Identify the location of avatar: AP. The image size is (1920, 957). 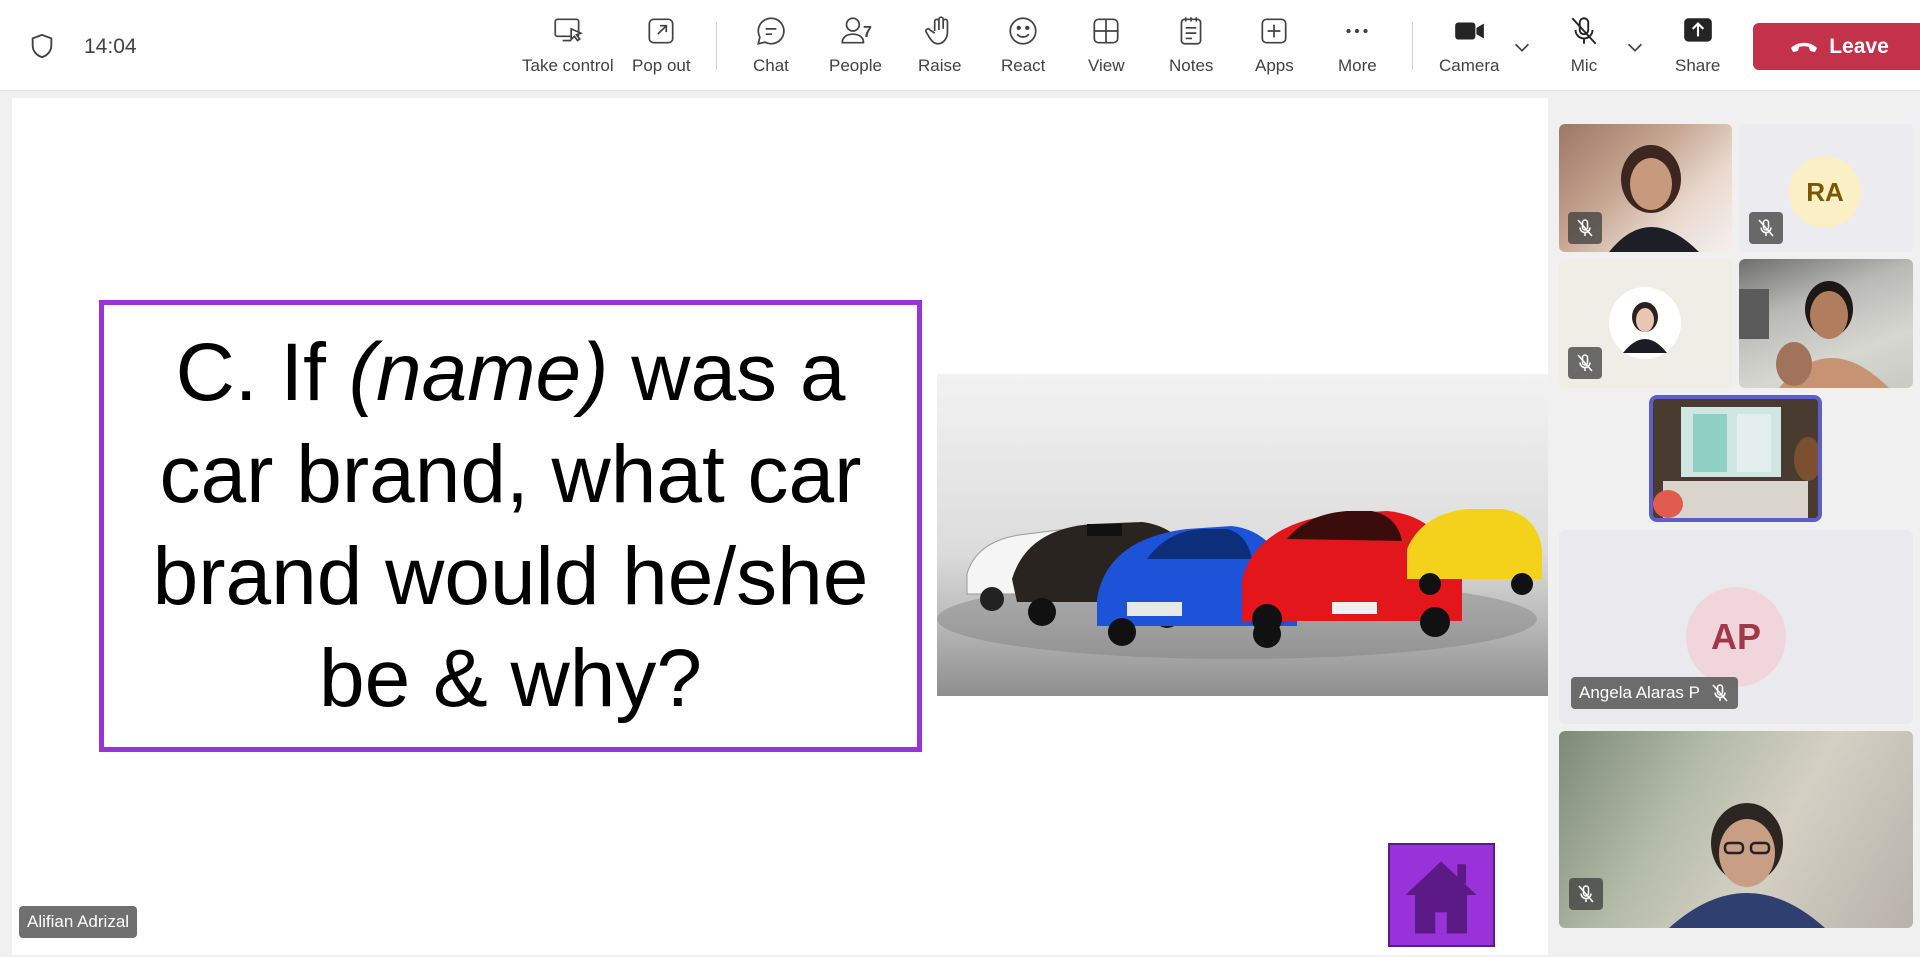
(1736, 637).